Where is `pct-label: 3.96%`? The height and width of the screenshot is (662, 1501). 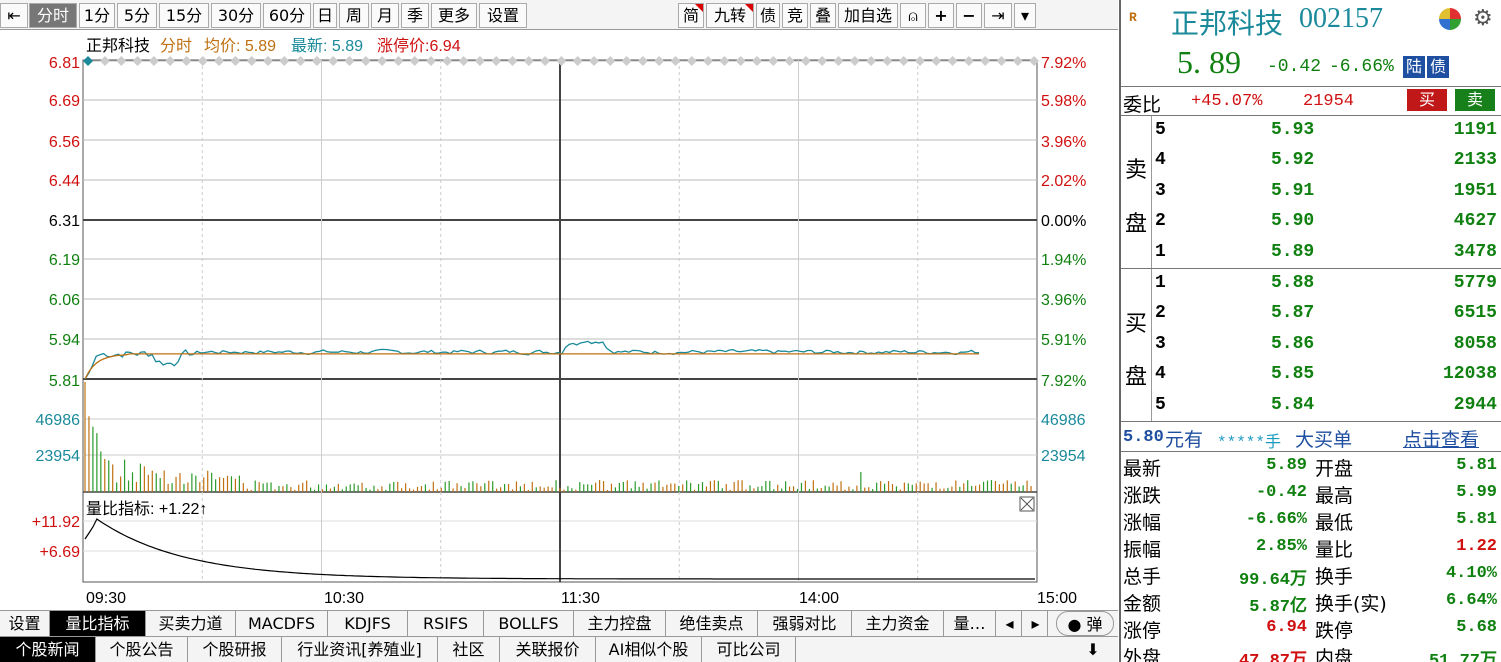 pct-label: 3.96% is located at coordinates (1063, 142).